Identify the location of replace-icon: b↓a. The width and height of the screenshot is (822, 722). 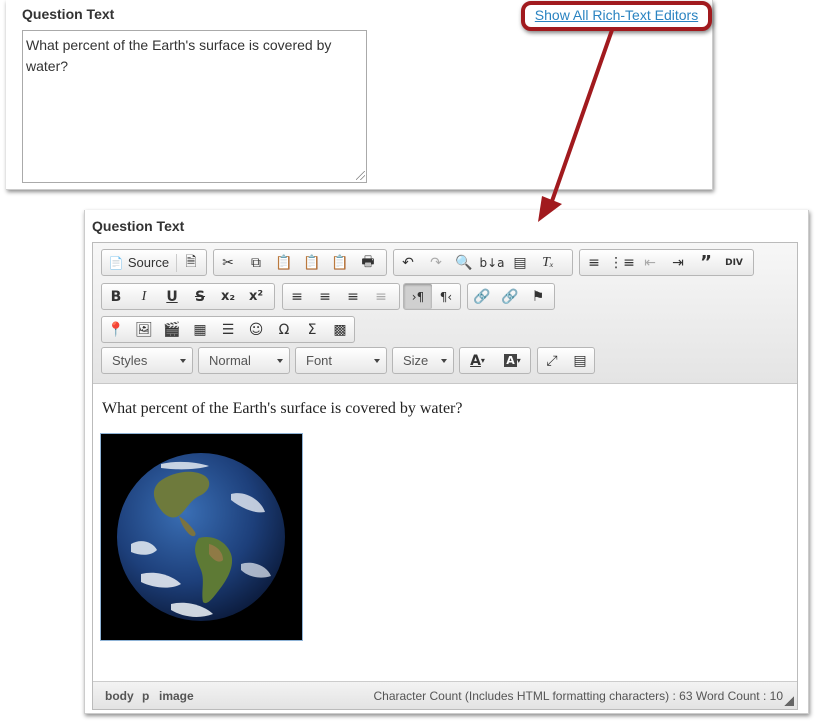
(492, 262).